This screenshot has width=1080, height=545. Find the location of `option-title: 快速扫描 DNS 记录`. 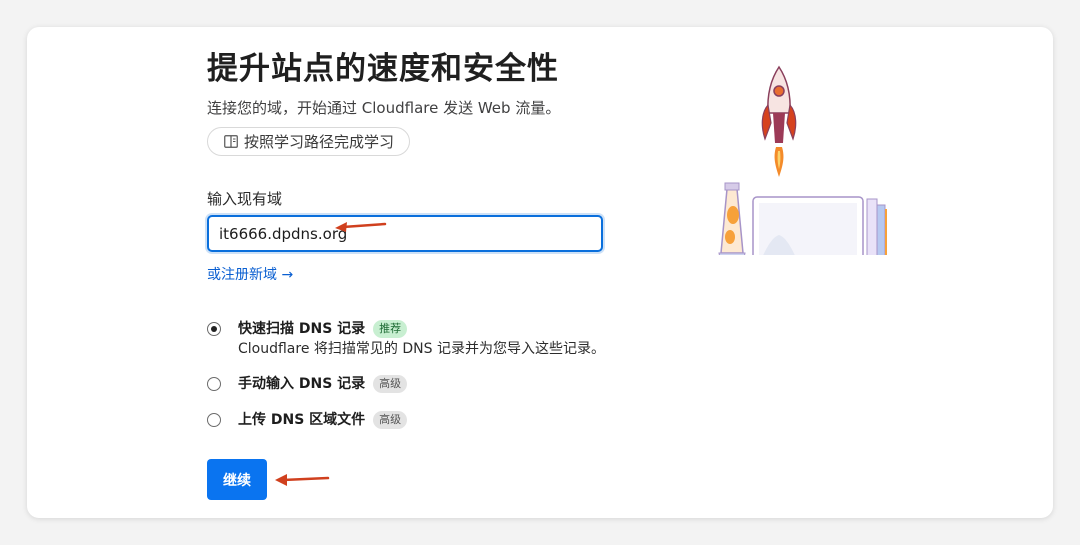

option-title: 快速扫描 DNS 记录 is located at coordinates (302, 329).